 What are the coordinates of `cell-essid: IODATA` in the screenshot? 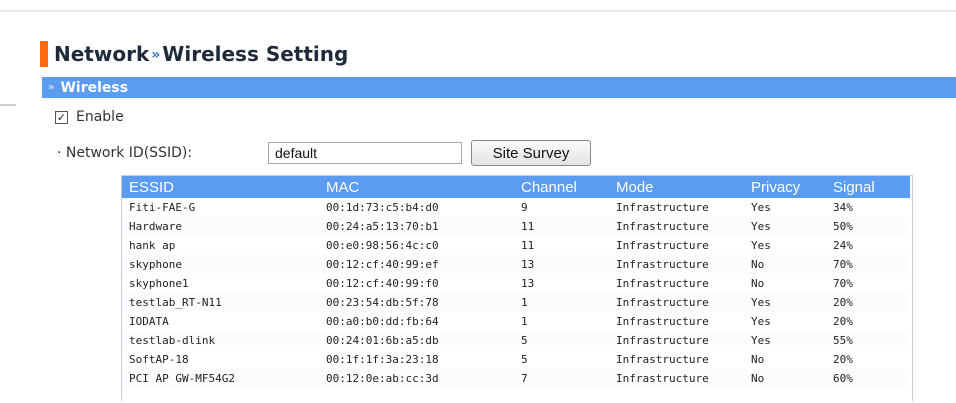 It's located at (220, 321).